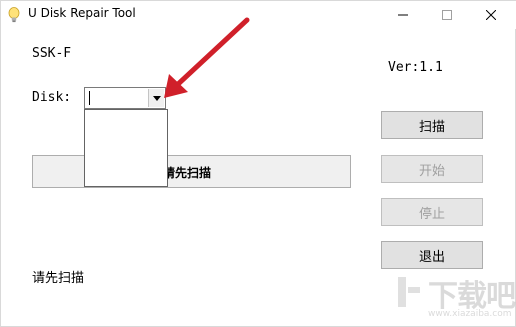 The height and width of the screenshot is (327, 516). What do you see at coordinates (187, 173) in the screenshot?
I see `status-panel-text: 请先扫描` at bounding box center [187, 173].